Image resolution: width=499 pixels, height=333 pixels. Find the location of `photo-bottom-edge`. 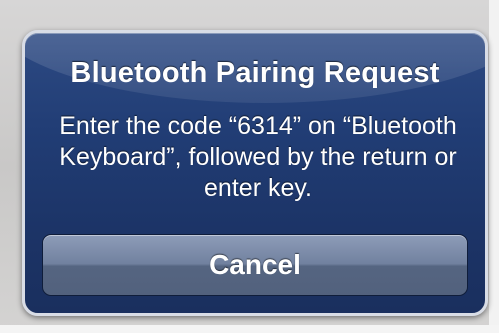

photo-bottom-edge is located at coordinates (249, 329).